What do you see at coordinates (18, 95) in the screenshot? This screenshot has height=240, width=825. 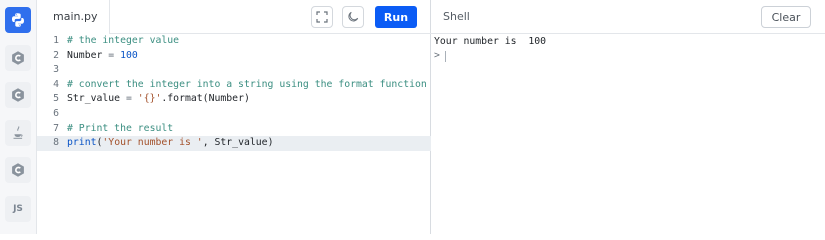 I see `cpp-icon` at bounding box center [18, 95].